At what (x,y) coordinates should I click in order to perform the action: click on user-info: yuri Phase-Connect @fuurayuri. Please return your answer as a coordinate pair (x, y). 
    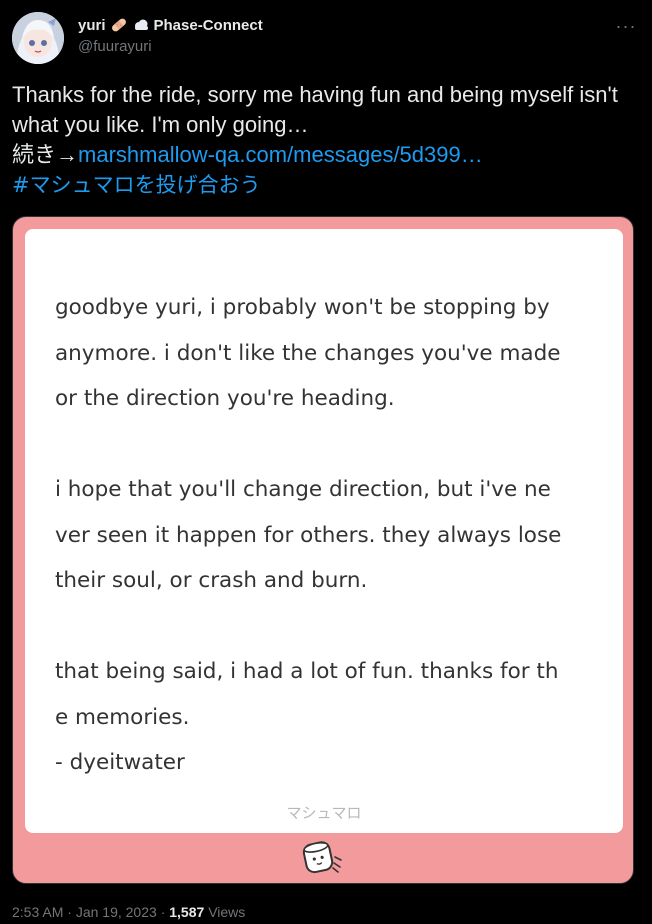
    Looking at the image, I should click on (170, 35).